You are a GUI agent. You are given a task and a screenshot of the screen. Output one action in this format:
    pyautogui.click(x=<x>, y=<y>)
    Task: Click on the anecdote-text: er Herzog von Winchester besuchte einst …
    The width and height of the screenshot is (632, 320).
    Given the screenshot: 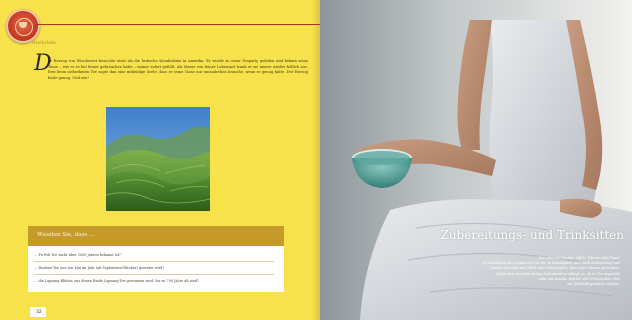 What is the action you would take?
    pyautogui.click(x=178, y=69)
    